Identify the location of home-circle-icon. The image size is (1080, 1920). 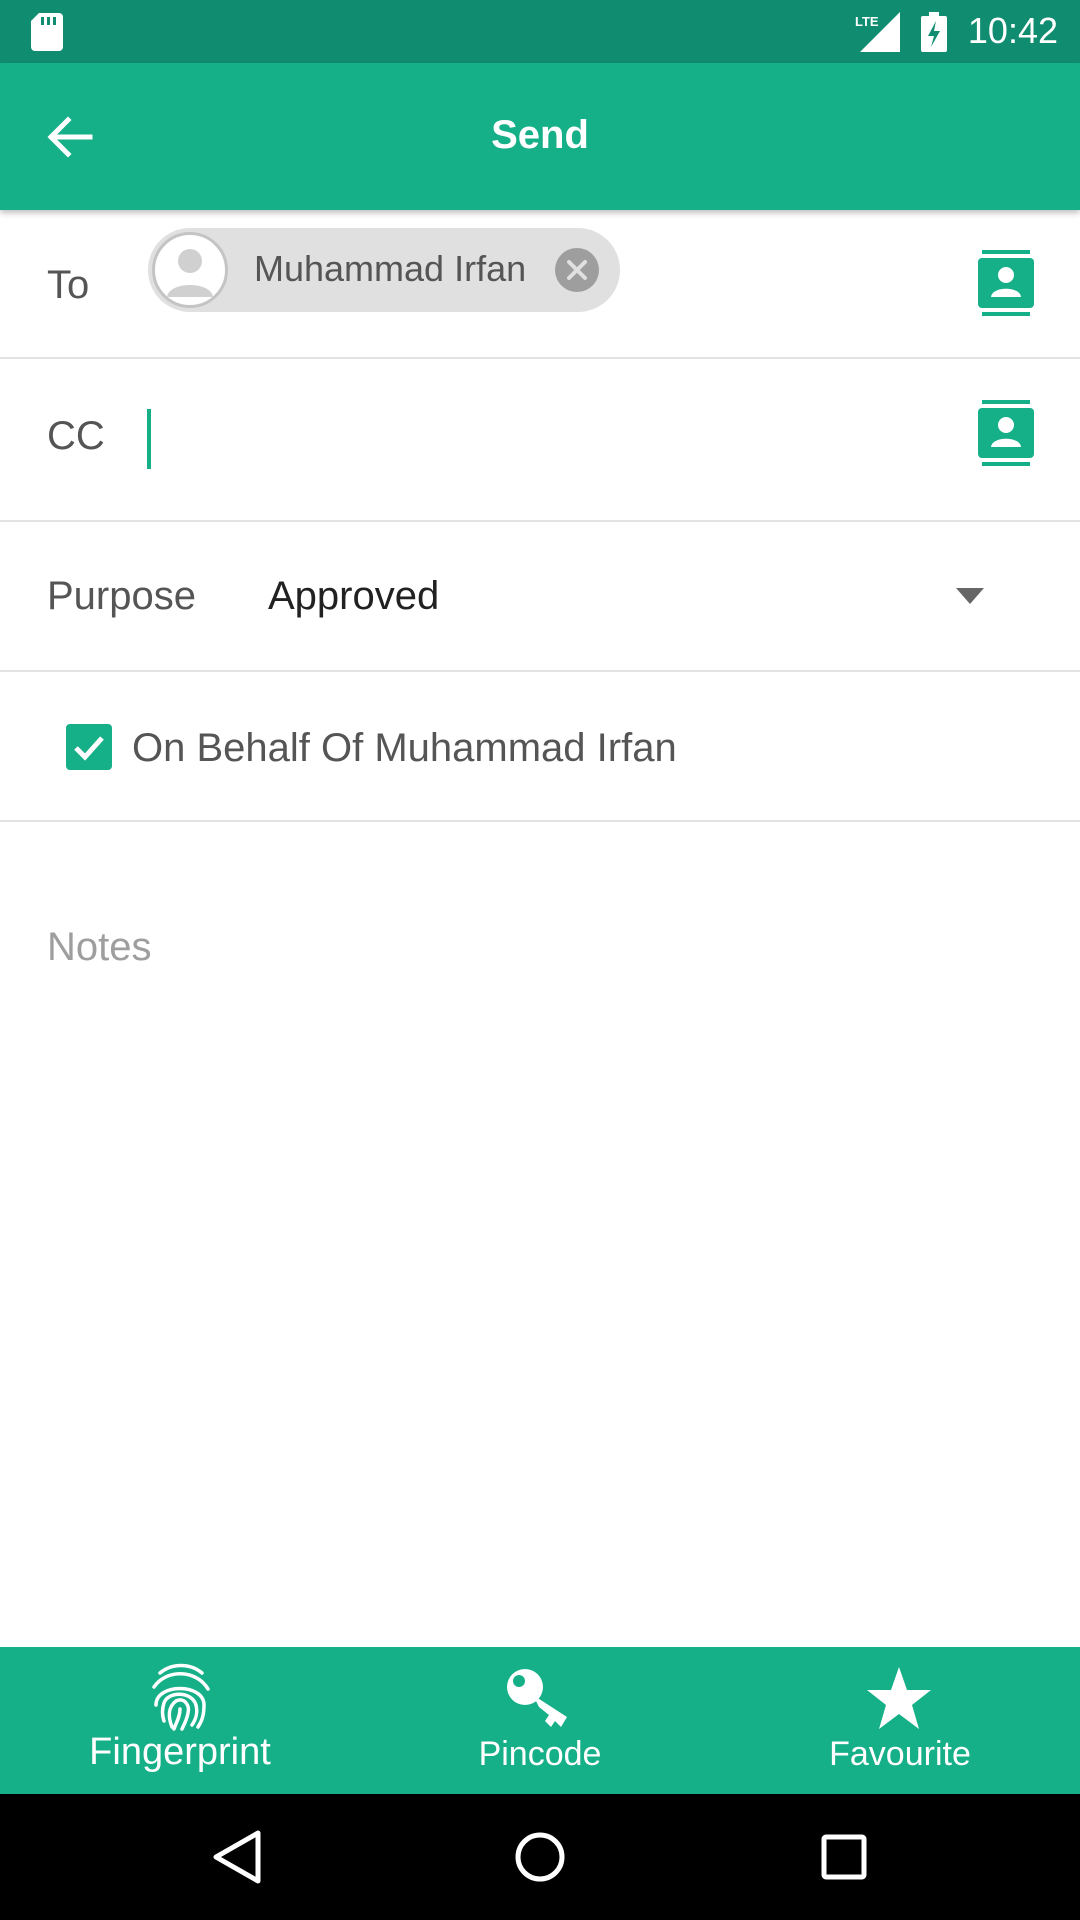
(540, 1857).